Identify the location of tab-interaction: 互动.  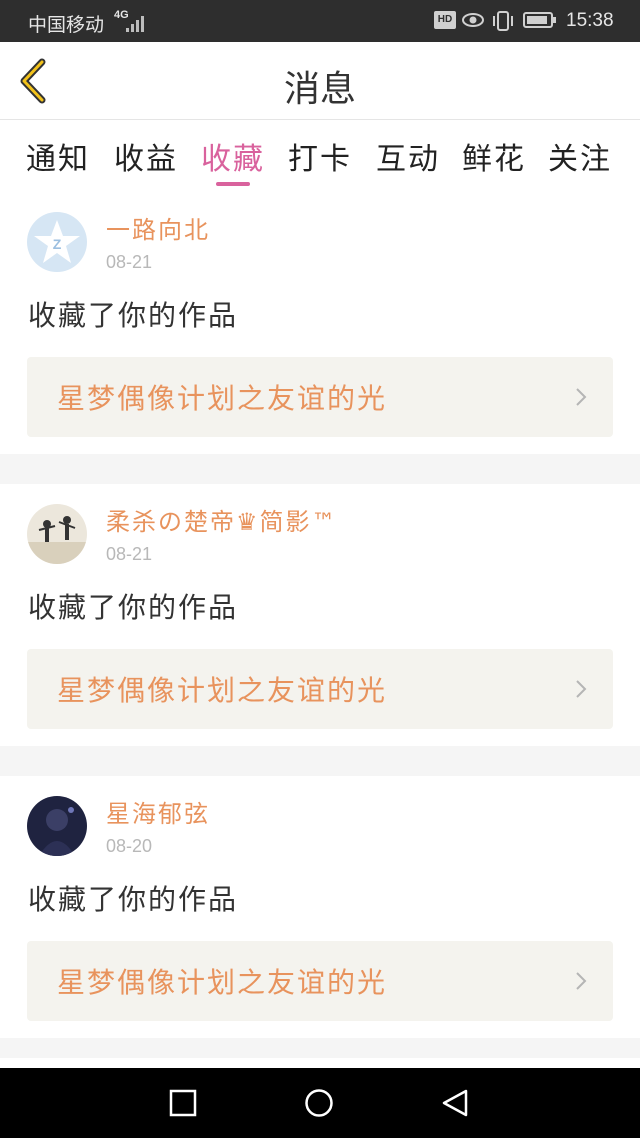
(408, 156).